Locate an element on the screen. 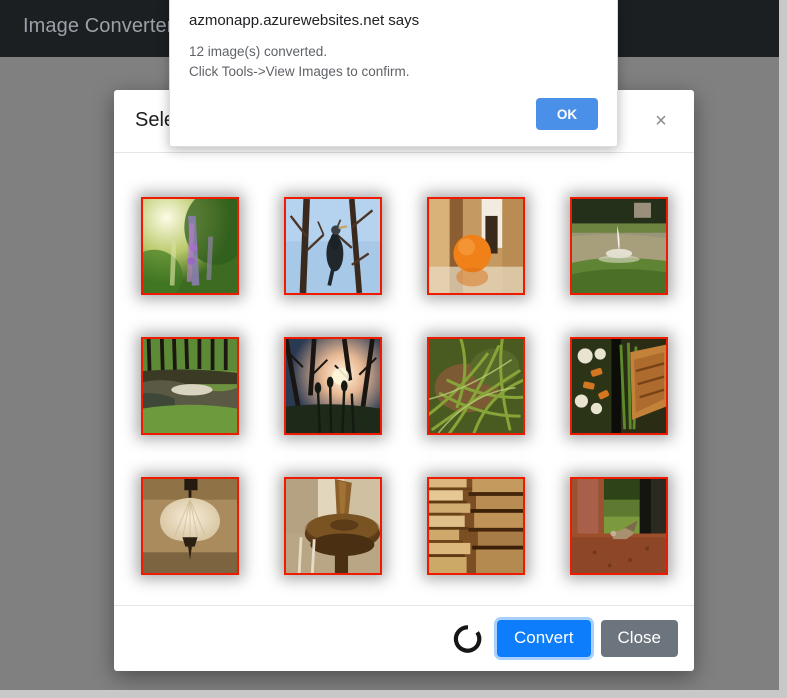 This screenshot has width=787, height=698. modal-footer: Convert Close is located at coordinates (404, 638).